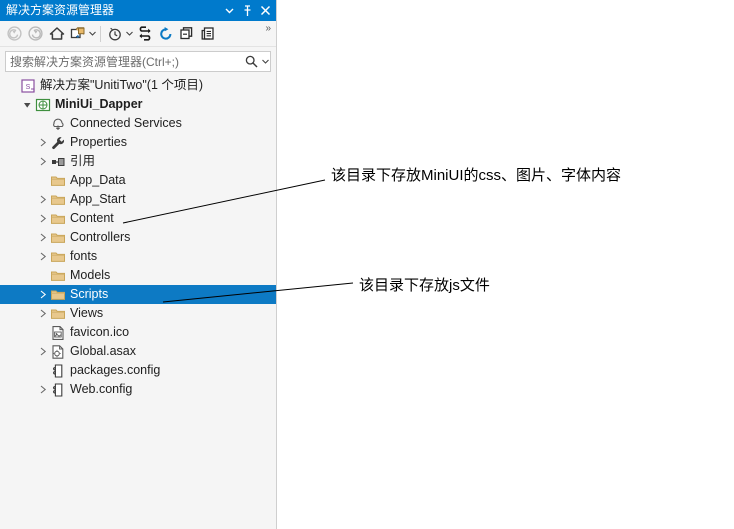 The width and height of the screenshot is (734, 529). Describe the element at coordinates (424, 285) in the screenshot. I see `annotation-scripts-folder: 该目录下存放js文件` at that location.